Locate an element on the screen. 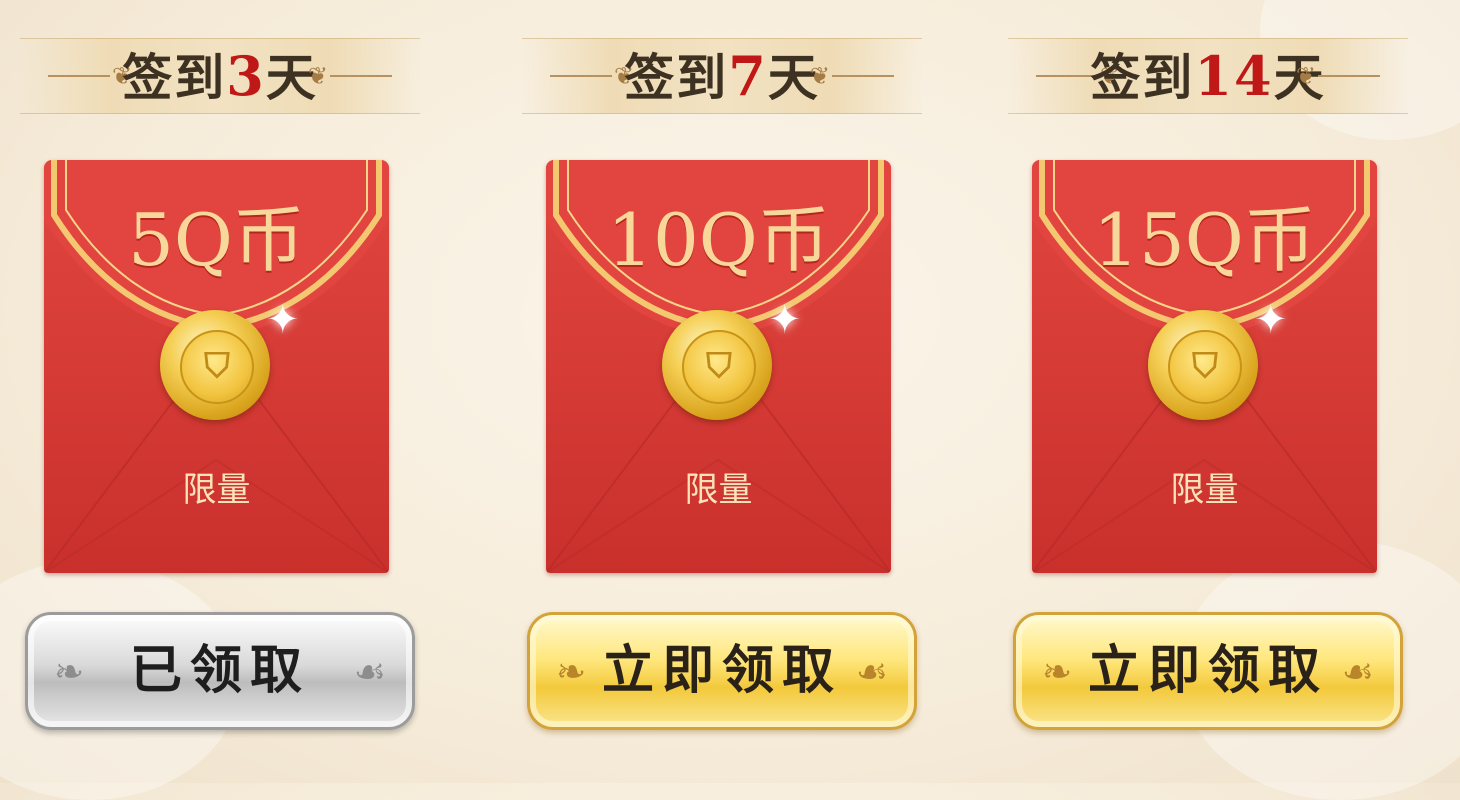 The width and height of the screenshot is (1460, 800). red-envelope: 15Q币 ⛉ ✦ 限量 is located at coordinates (1204, 366).